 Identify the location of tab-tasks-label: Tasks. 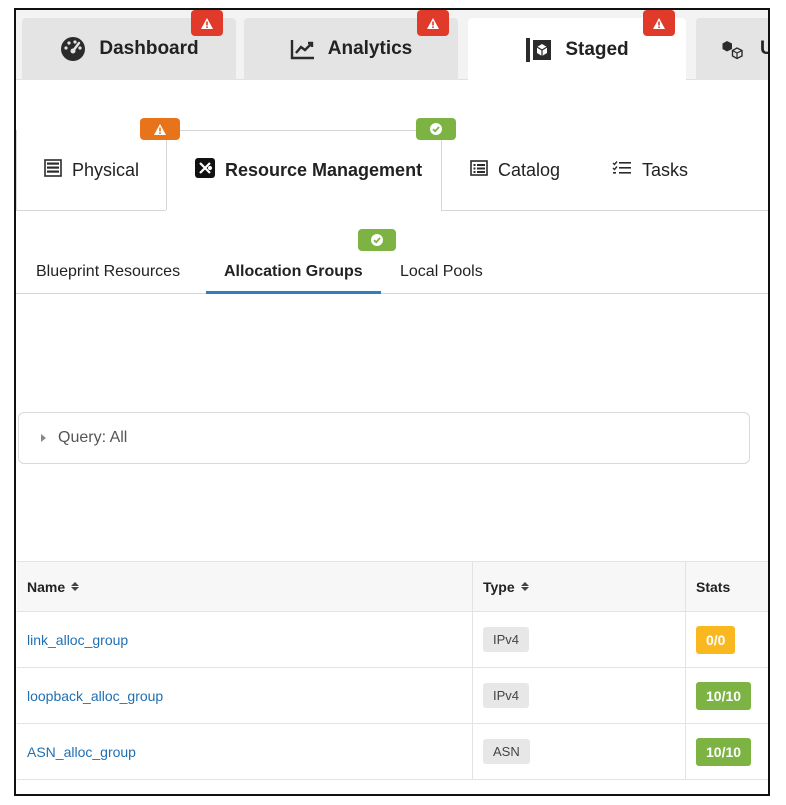
(665, 169).